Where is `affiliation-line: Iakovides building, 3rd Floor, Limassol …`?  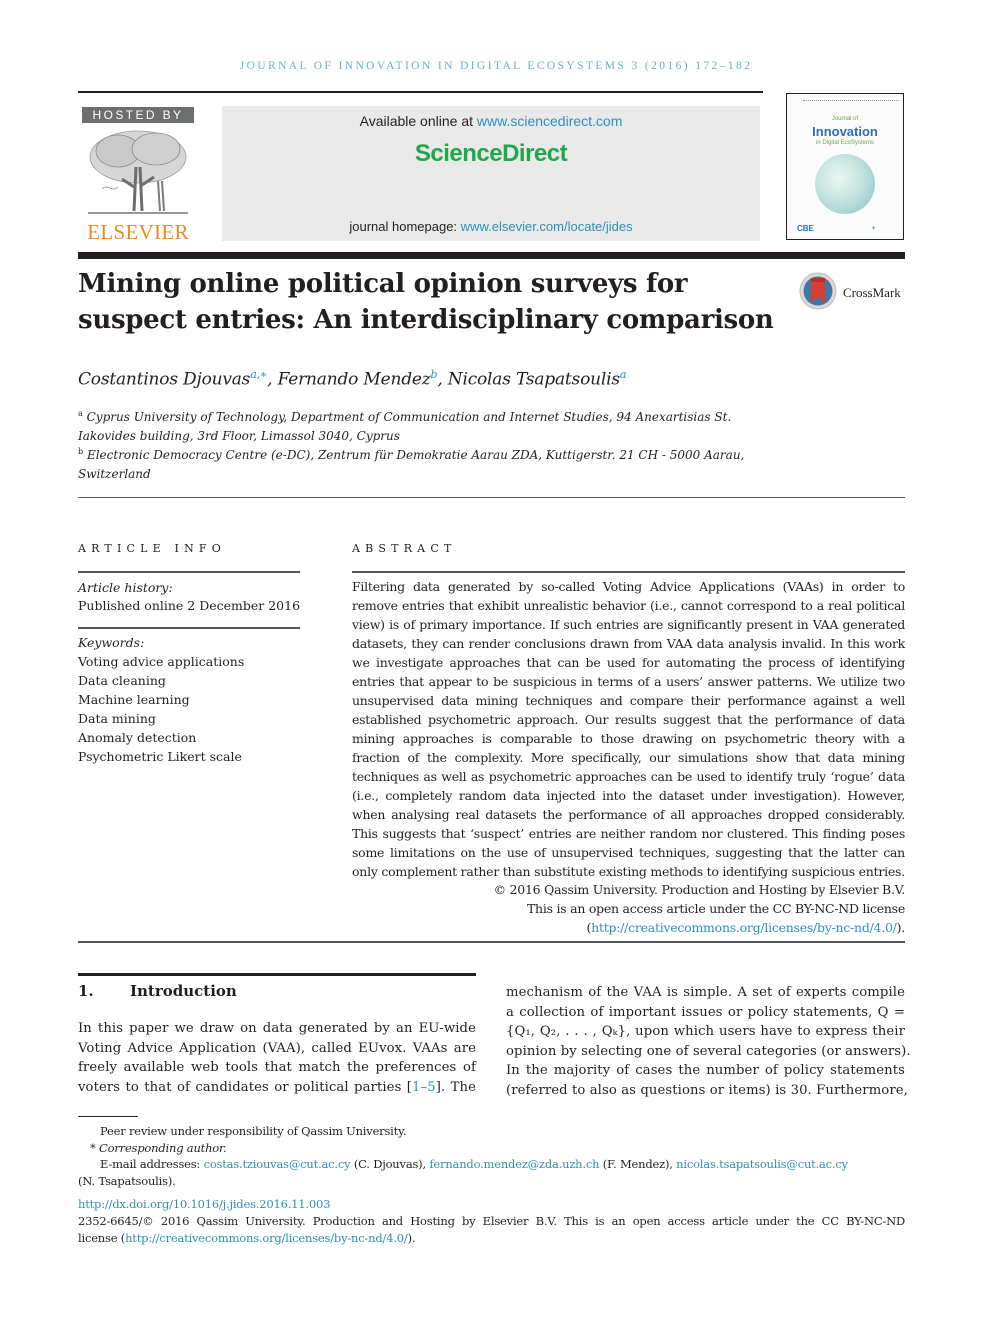
affiliation-line: Iakovides building, 3rd Floor, Limassol … is located at coordinates (239, 436).